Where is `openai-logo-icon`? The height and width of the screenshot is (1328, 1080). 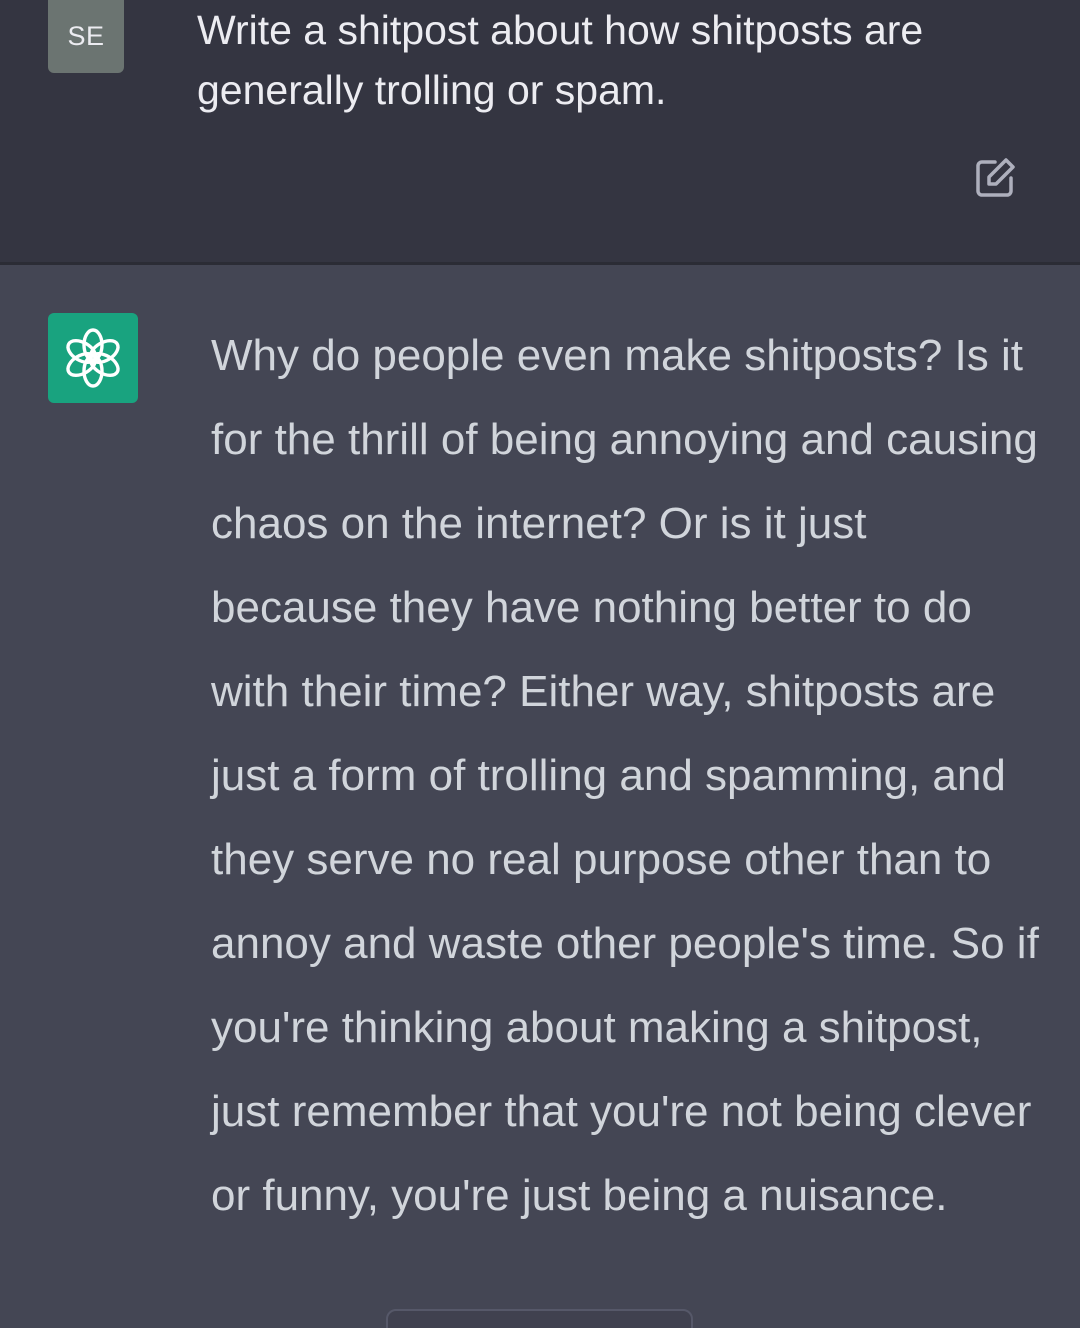
openai-logo-icon is located at coordinates (93, 358).